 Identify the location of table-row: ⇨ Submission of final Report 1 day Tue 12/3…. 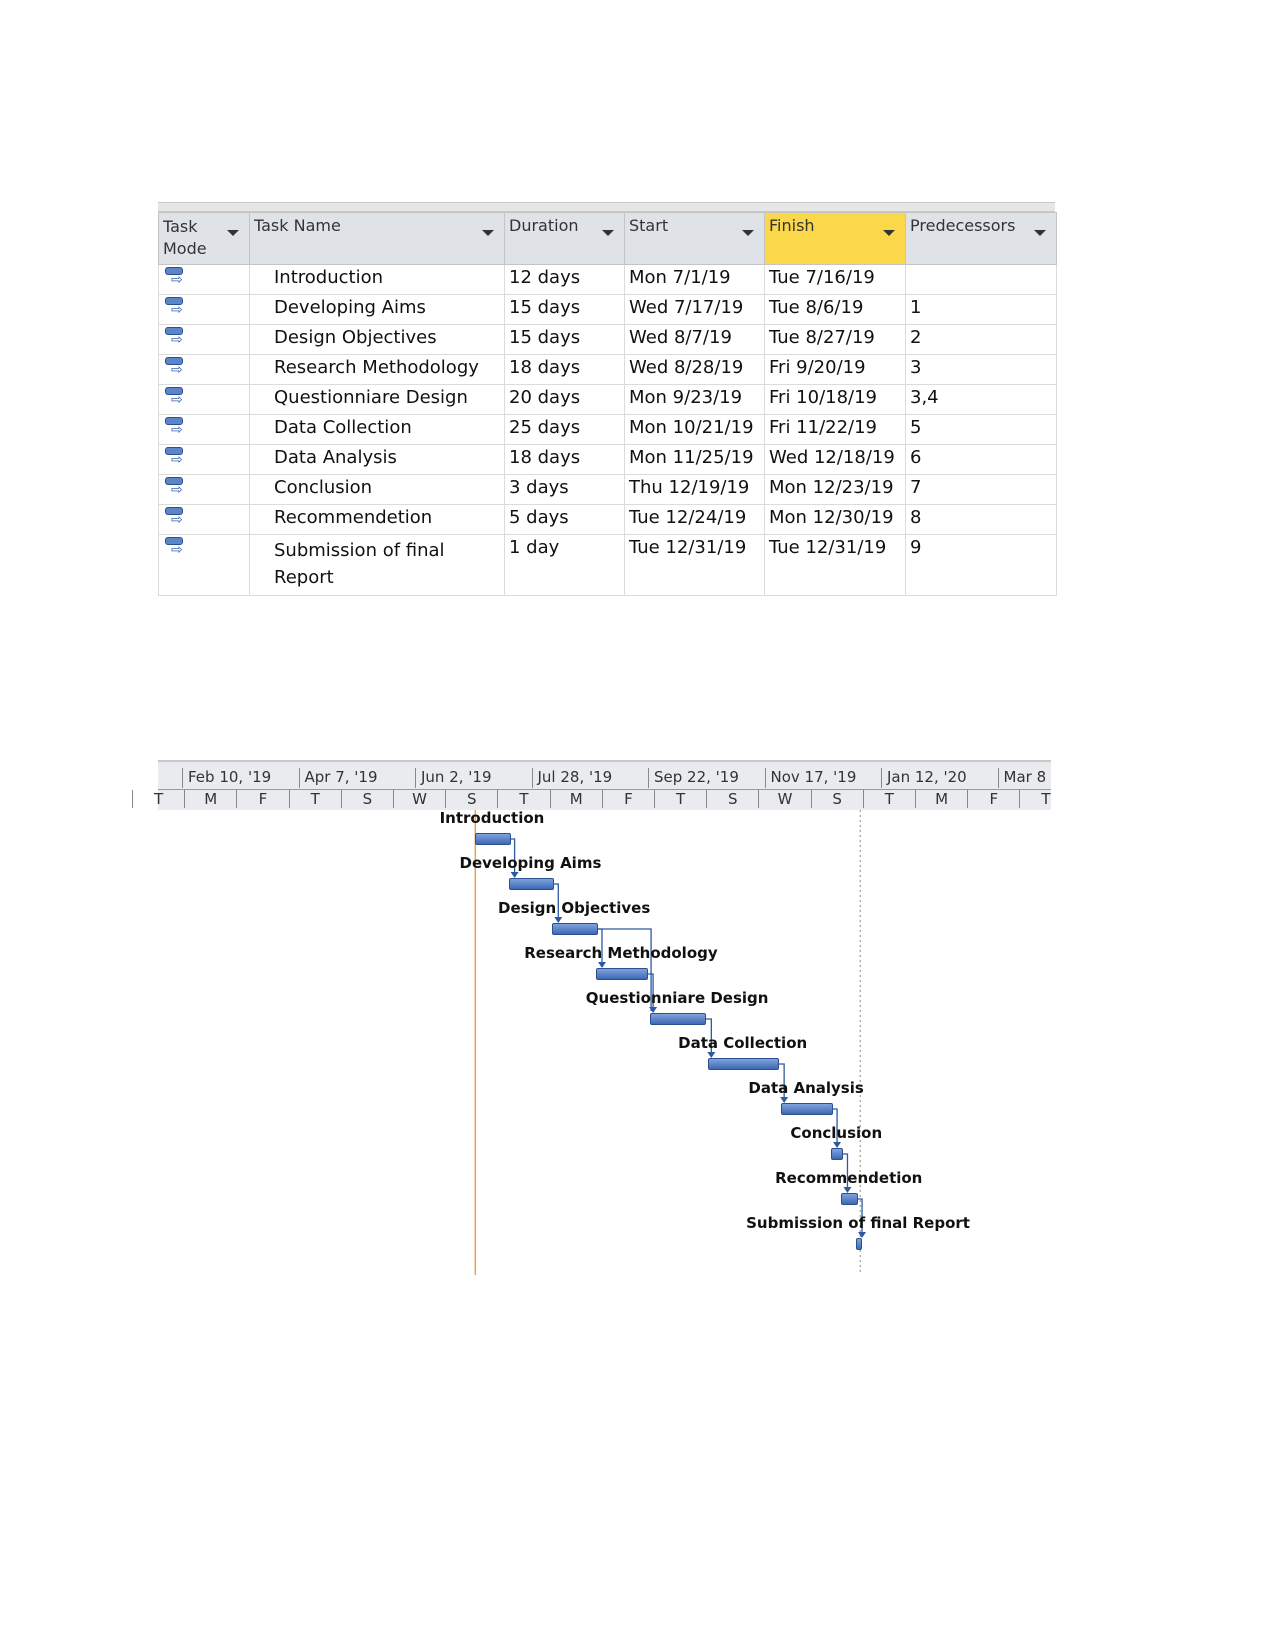
(607, 565).